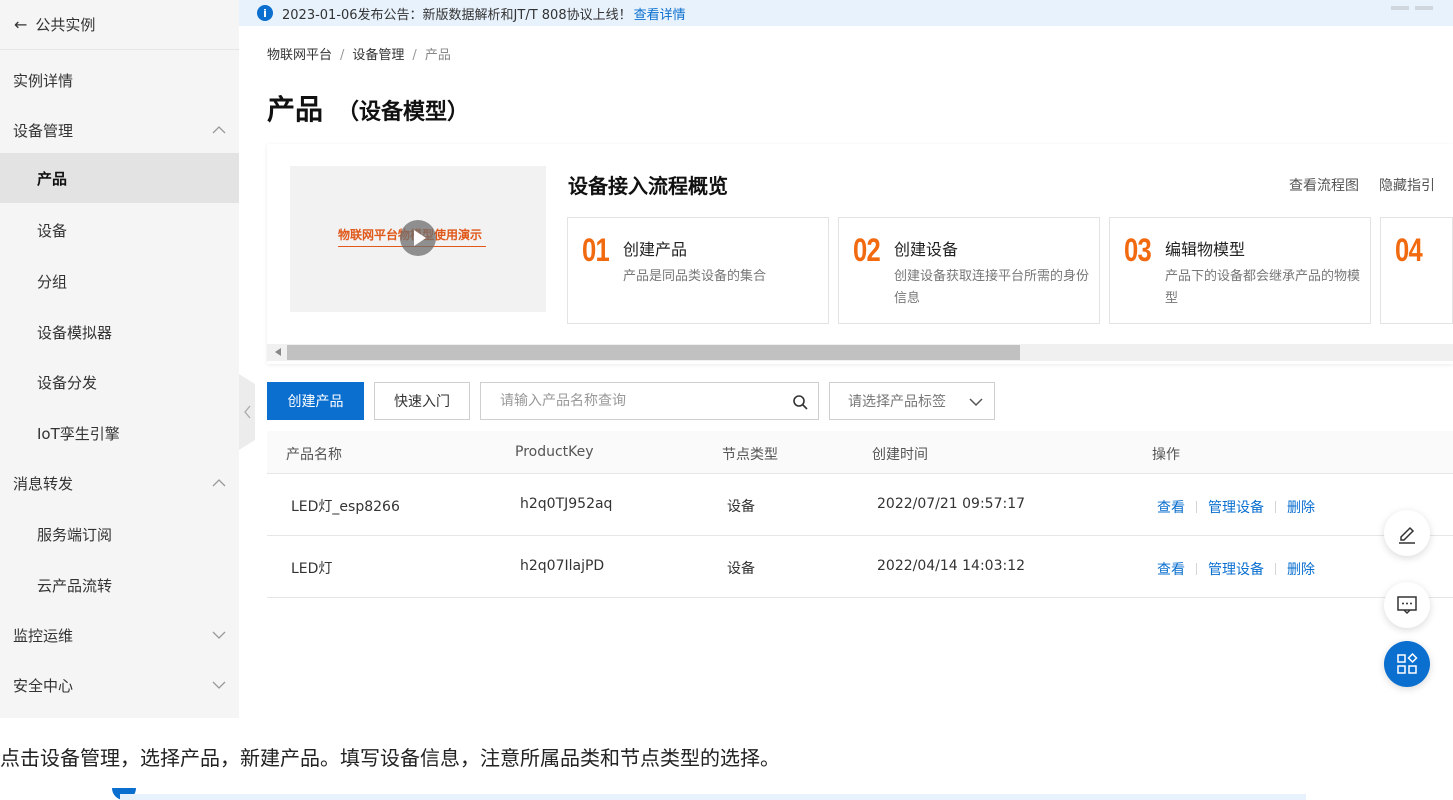 This screenshot has height=800, width=1453. What do you see at coordinates (299, 55) in the screenshot?
I see `breadcrumb-iot-platform: 物联网平台` at bounding box center [299, 55].